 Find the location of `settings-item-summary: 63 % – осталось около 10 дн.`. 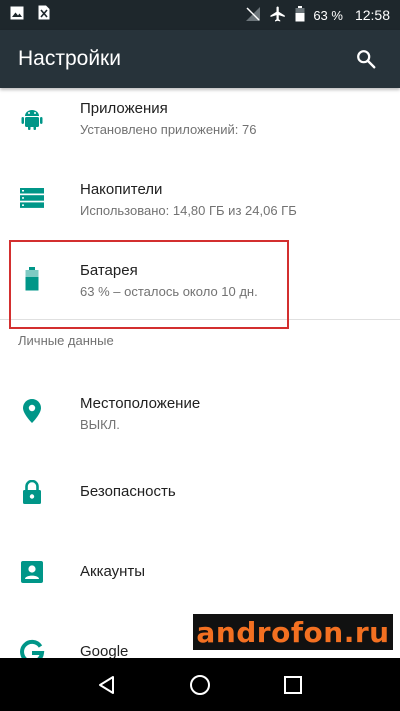

settings-item-summary: 63 % – осталось около 10 дн. is located at coordinates (169, 291).